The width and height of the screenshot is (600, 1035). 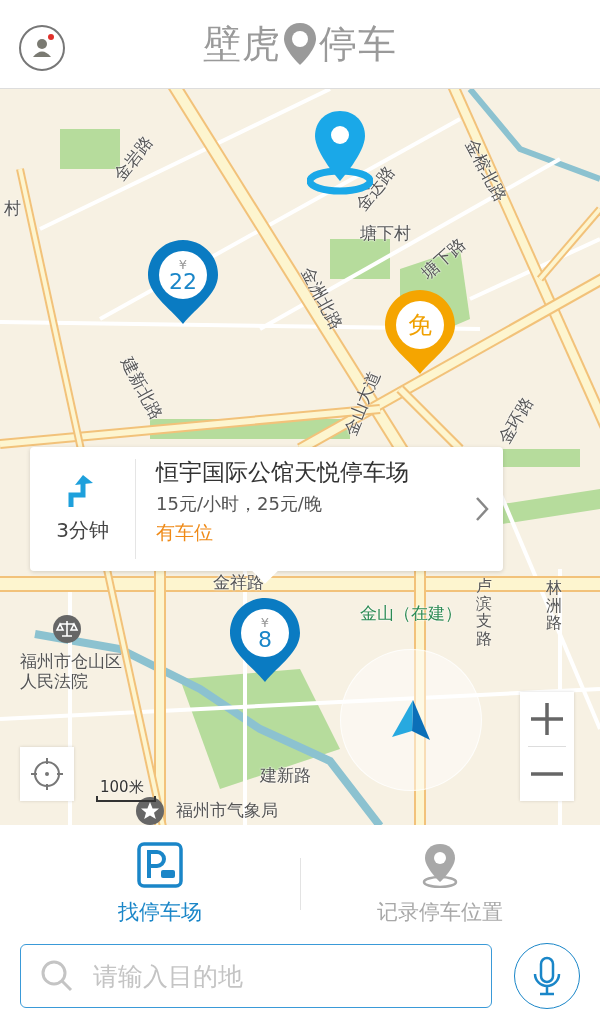 I want to click on street-label: 金环路, so click(x=515, y=420).